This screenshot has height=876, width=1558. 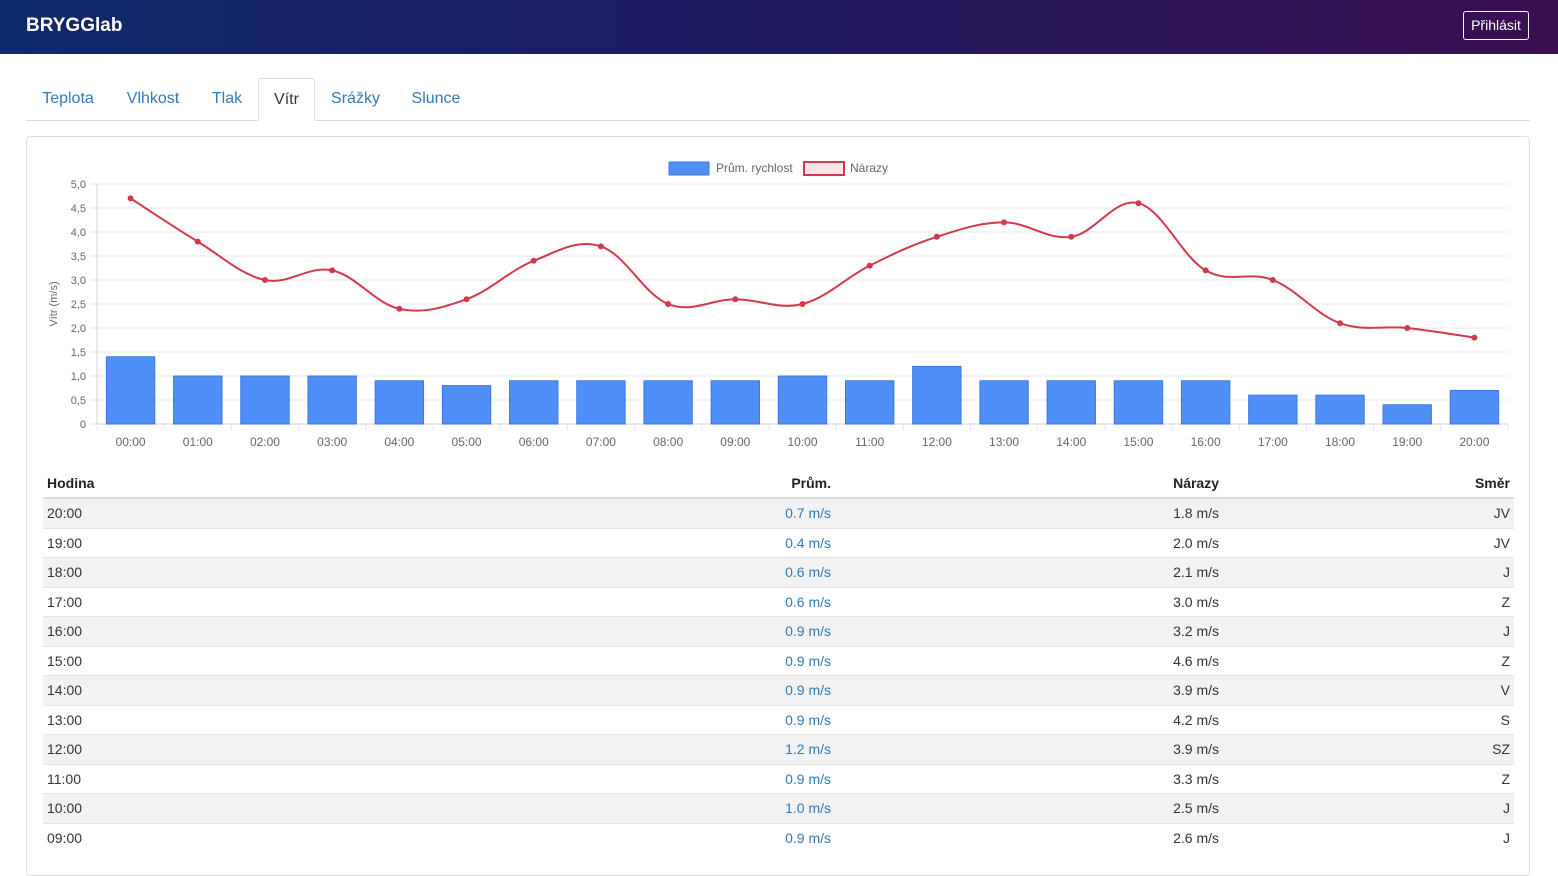 What do you see at coordinates (623, 512) in the screenshot?
I see `cell-avg: 0.7 m/s` at bounding box center [623, 512].